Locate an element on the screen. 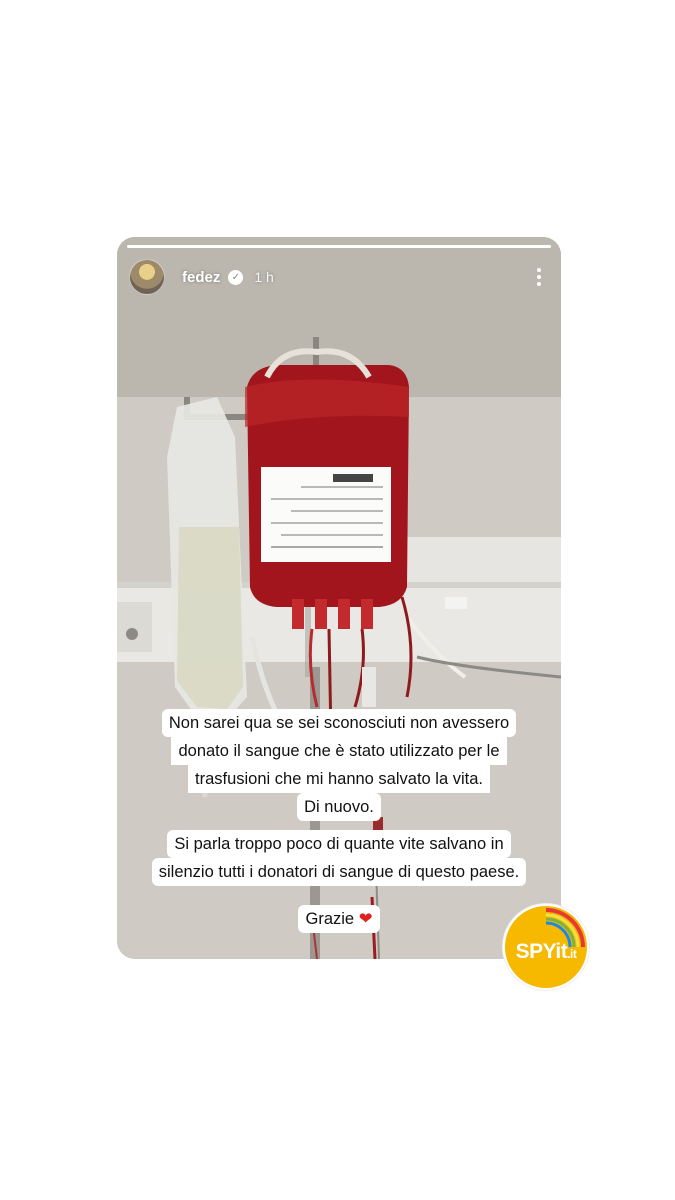  more-options-icon is located at coordinates (539, 277).